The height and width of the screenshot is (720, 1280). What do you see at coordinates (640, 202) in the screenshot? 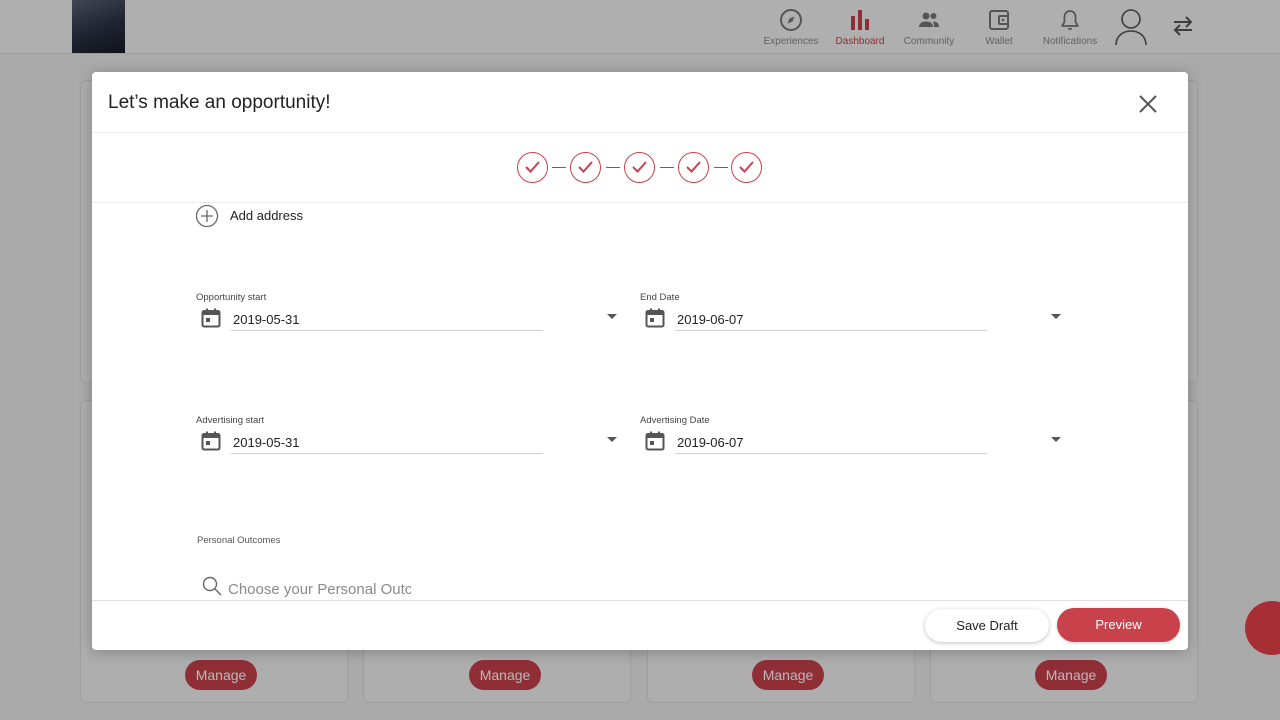
I see `steps-divider` at bounding box center [640, 202].